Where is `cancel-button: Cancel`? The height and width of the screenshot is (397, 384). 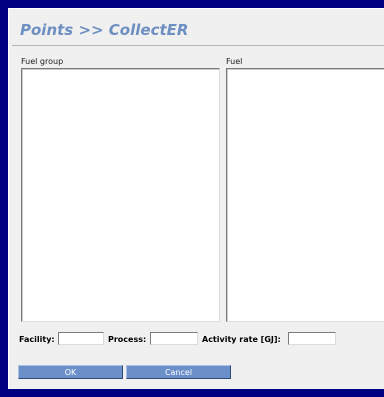
cancel-button: Cancel is located at coordinates (178, 372).